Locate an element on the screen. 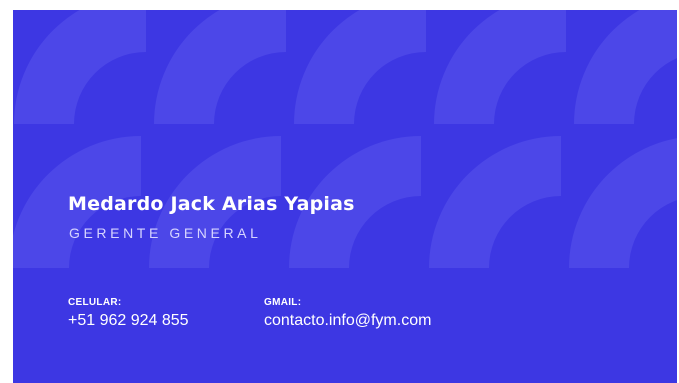 This screenshot has width=679, height=383. email-value: contacto.info@fym.com is located at coordinates (348, 320).